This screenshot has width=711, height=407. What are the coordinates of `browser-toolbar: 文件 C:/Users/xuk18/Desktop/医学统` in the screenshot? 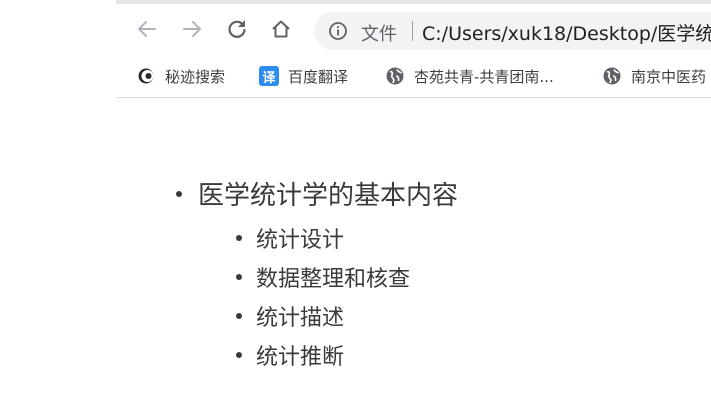 It's located at (413, 30).